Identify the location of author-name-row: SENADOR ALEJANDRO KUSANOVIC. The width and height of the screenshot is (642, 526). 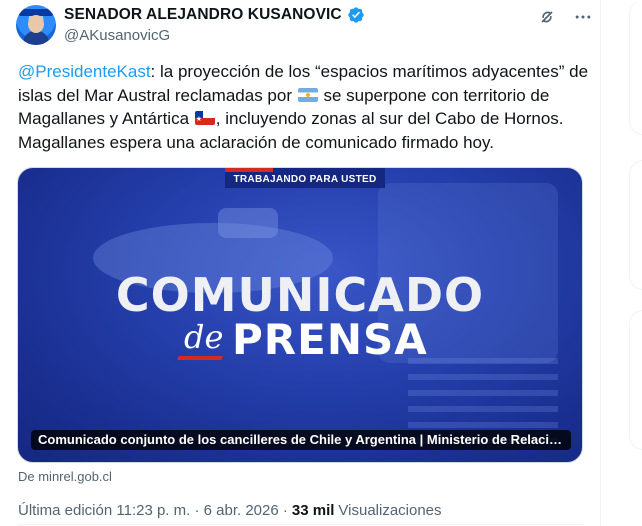
(214, 15).